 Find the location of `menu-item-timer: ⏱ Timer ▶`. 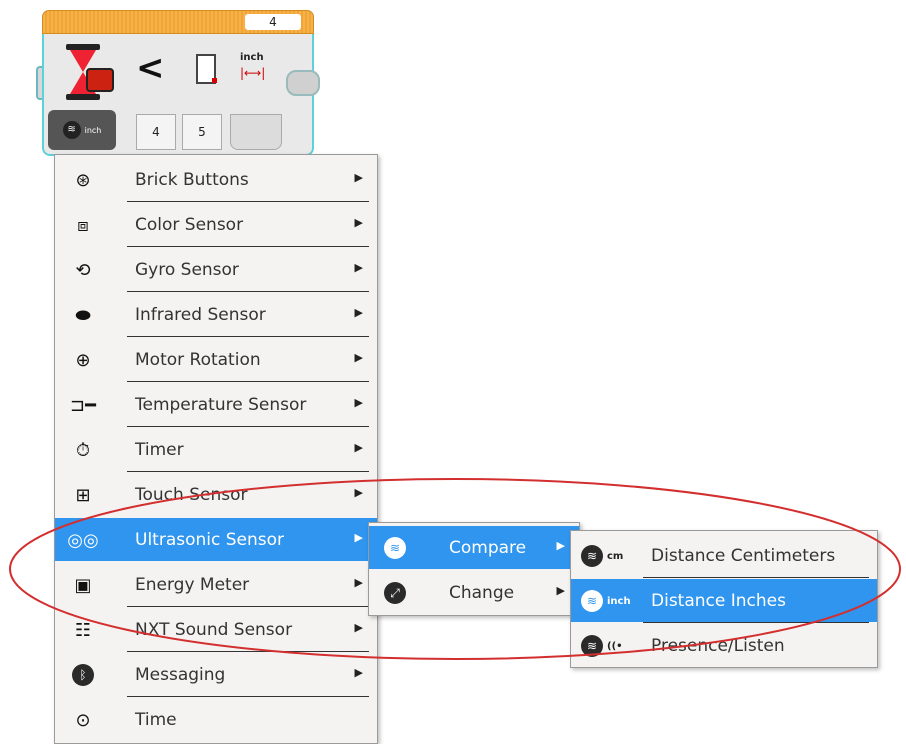

menu-item-timer: ⏱ Timer ▶ is located at coordinates (216, 449).